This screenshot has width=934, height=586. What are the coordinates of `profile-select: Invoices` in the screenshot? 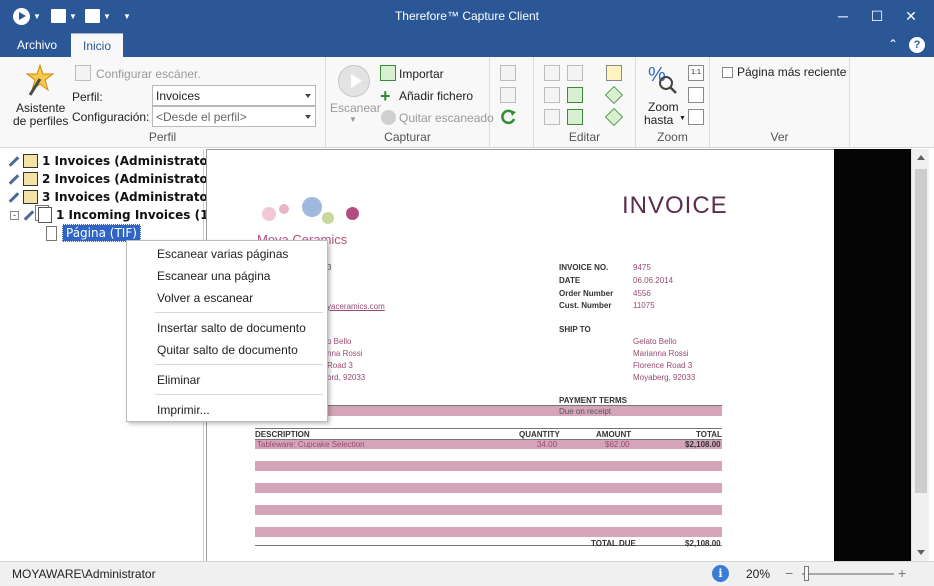 It's located at (234, 95).